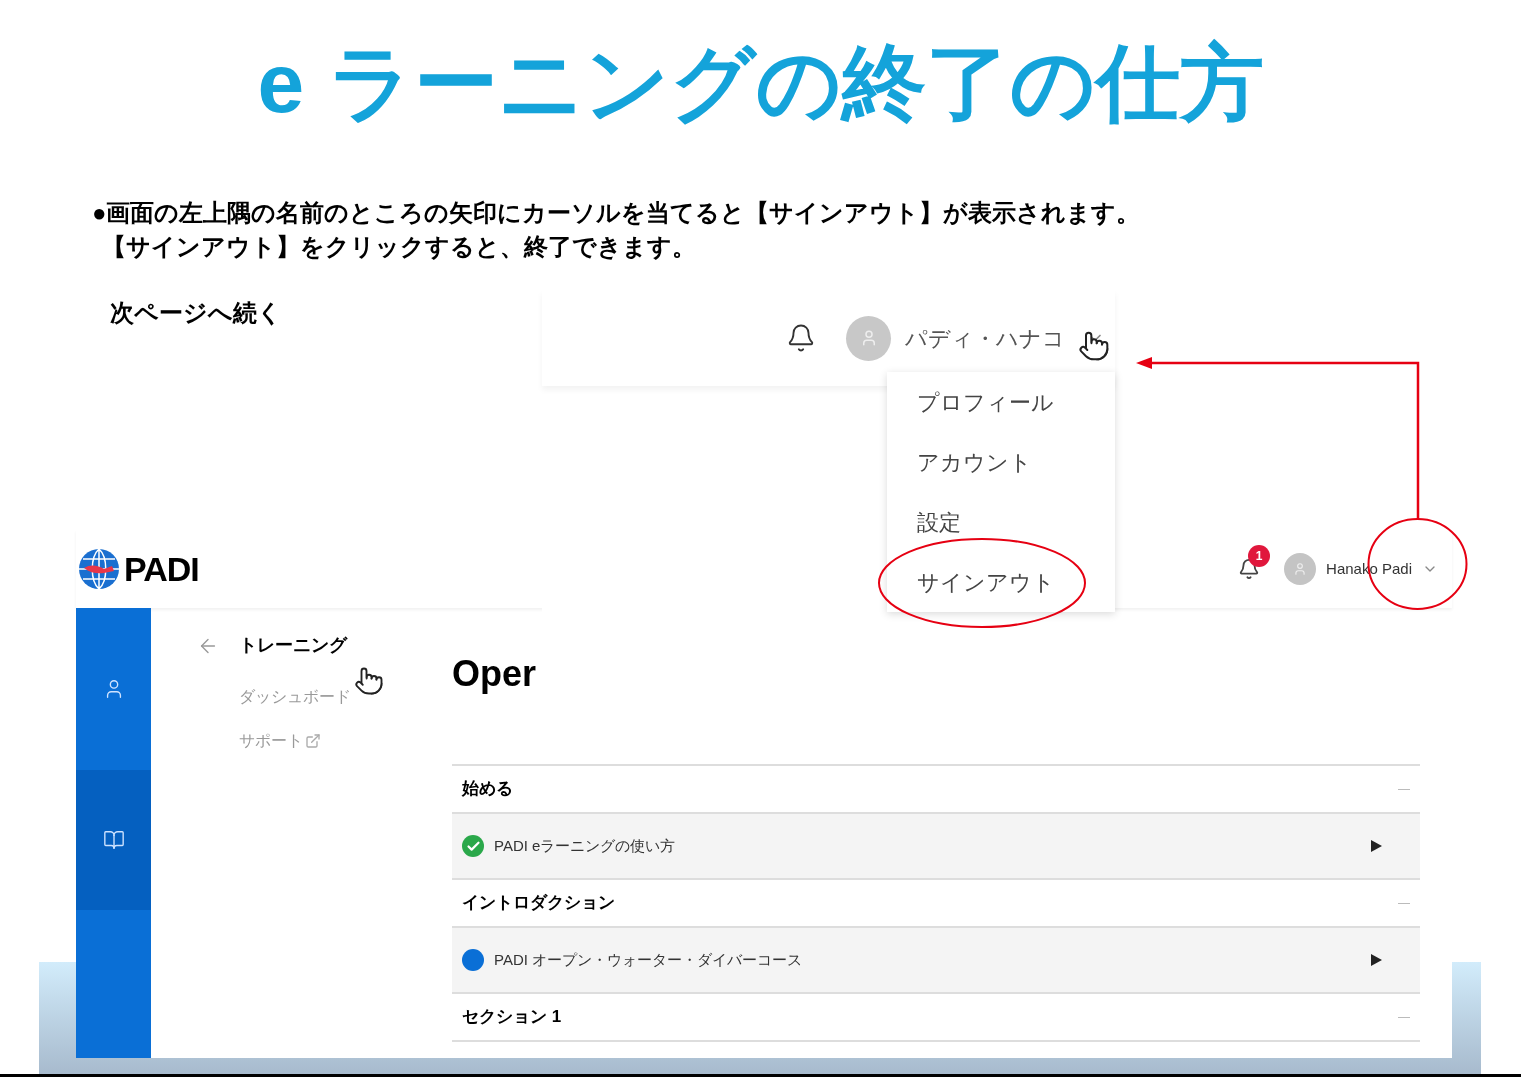 This screenshot has width=1521, height=1077. What do you see at coordinates (1259, 556) in the screenshot?
I see `notification-badge: 1` at bounding box center [1259, 556].